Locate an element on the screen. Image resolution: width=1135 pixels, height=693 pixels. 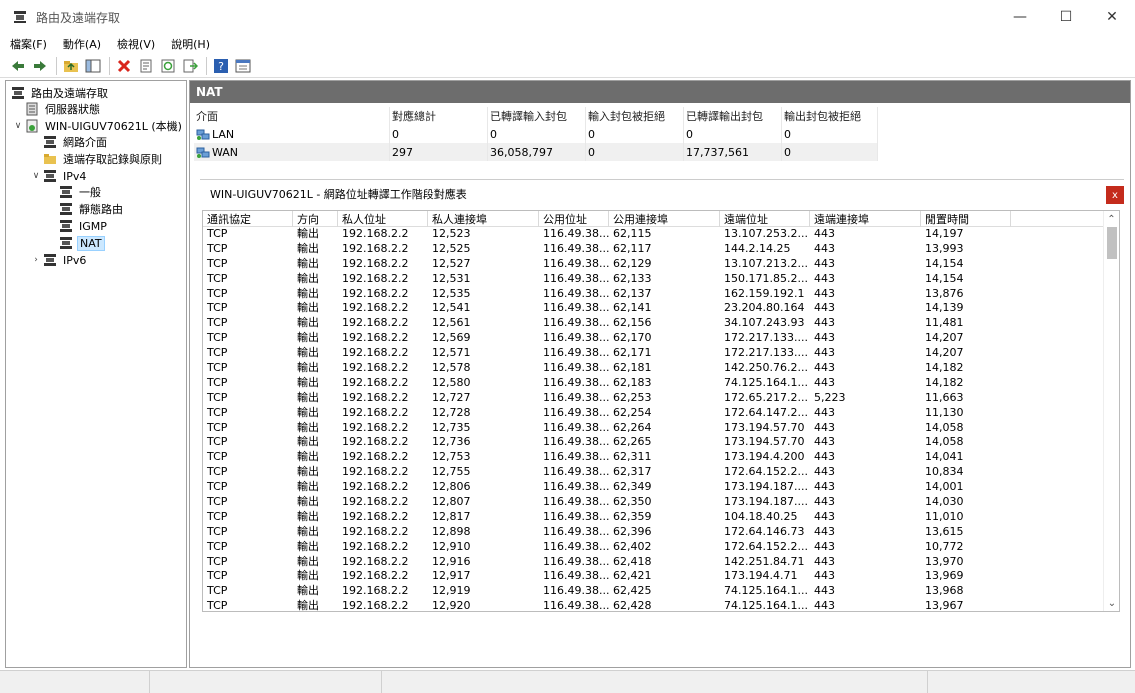
maximize-button: ☐ is located at coordinates (1066, 17).